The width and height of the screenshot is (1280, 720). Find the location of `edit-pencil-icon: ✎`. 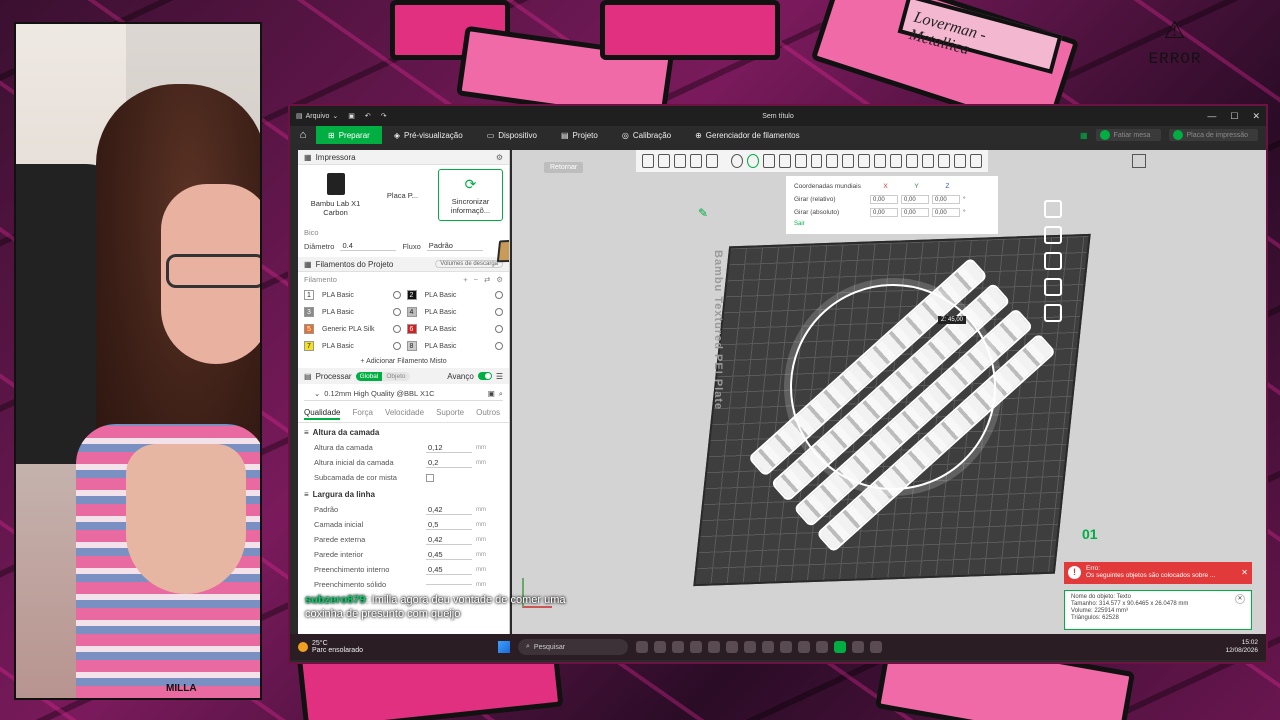

edit-pencil-icon: ✎ is located at coordinates (703, 213).